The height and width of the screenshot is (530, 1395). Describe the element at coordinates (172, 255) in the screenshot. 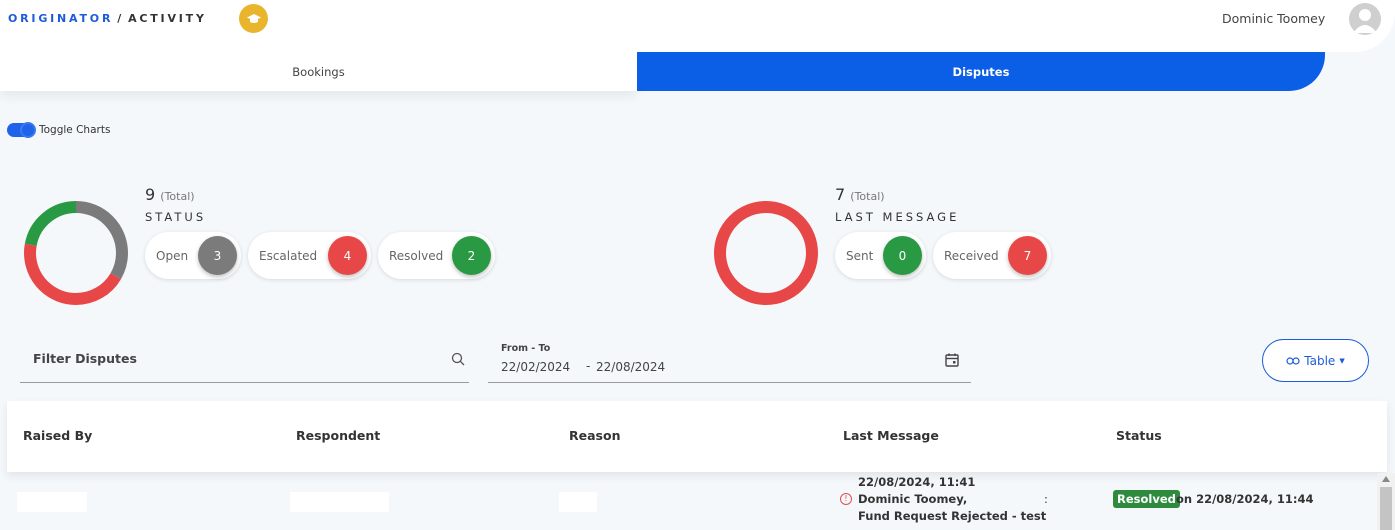

I see `status-pill-label: Open` at that location.